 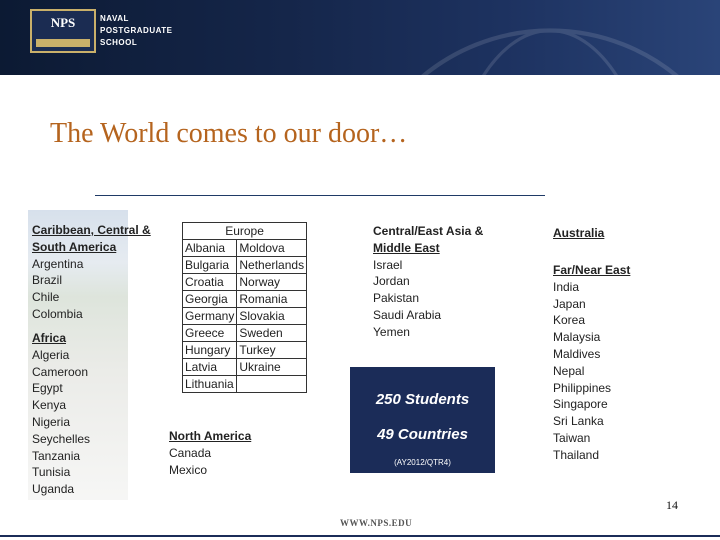 What do you see at coordinates (51, 421) in the screenshot?
I see `country-item: Nigeria` at bounding box center [51, 421].